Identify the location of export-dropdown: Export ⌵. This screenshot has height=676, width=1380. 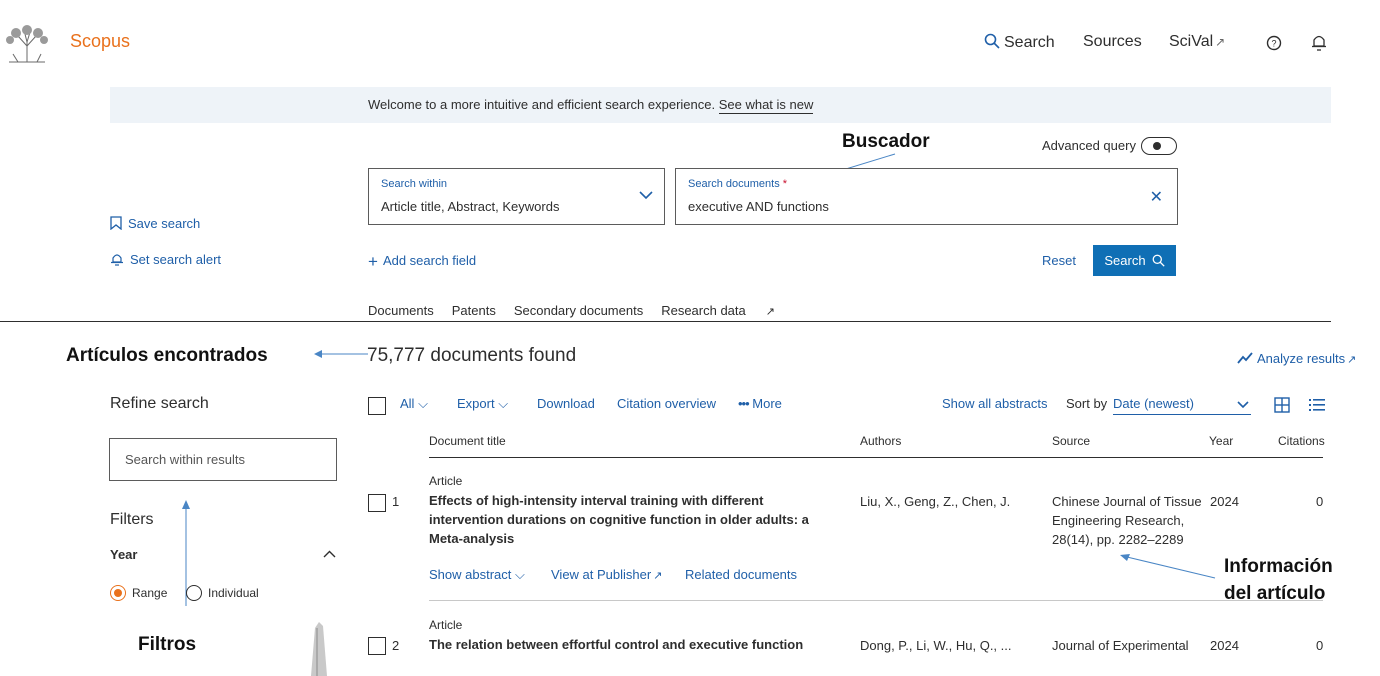
(482, 404).